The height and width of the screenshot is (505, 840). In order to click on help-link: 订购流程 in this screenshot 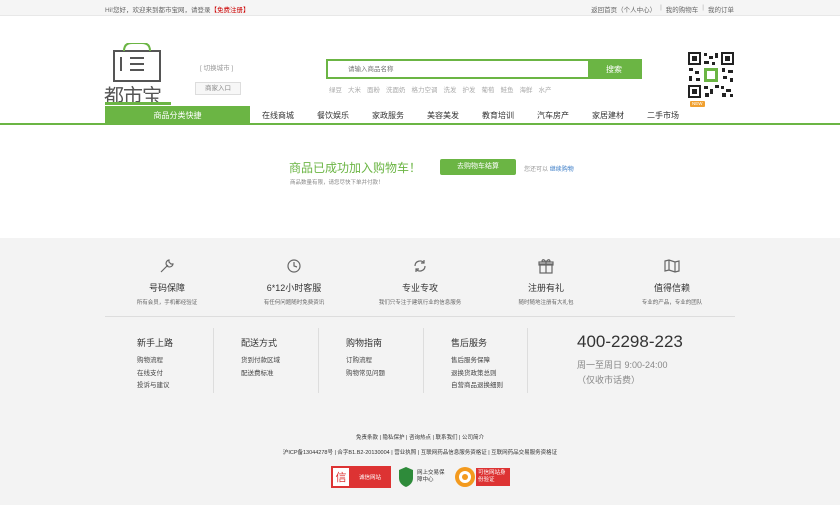, I will do `click(365, 361)`.